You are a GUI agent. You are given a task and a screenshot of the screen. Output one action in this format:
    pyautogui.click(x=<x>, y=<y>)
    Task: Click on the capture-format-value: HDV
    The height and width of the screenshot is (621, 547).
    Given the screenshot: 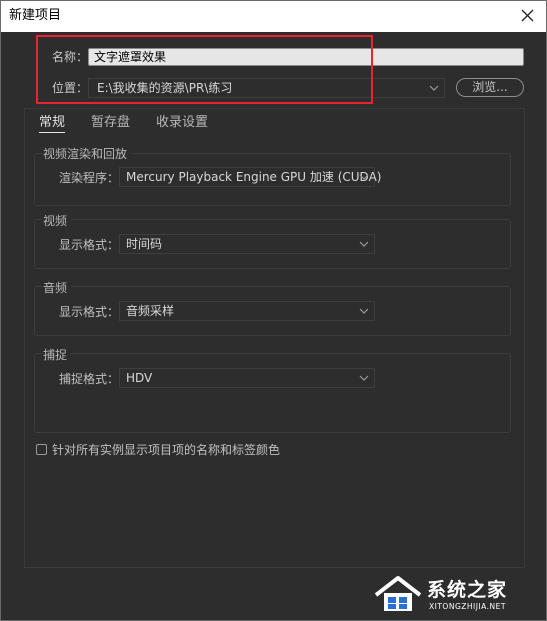 What is the action you would take?
    pyautogui.click(x=139, y=378)
    